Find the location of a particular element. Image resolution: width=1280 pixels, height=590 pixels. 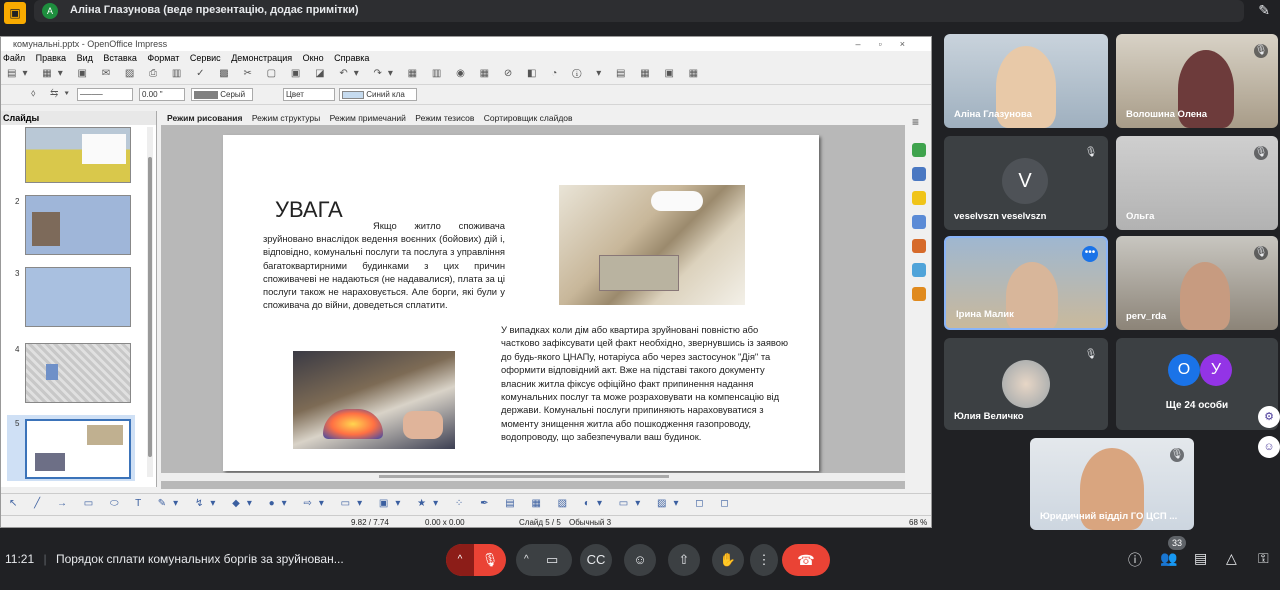

menu-slideshow: Демонстрация is located at coordinates (261, 58).